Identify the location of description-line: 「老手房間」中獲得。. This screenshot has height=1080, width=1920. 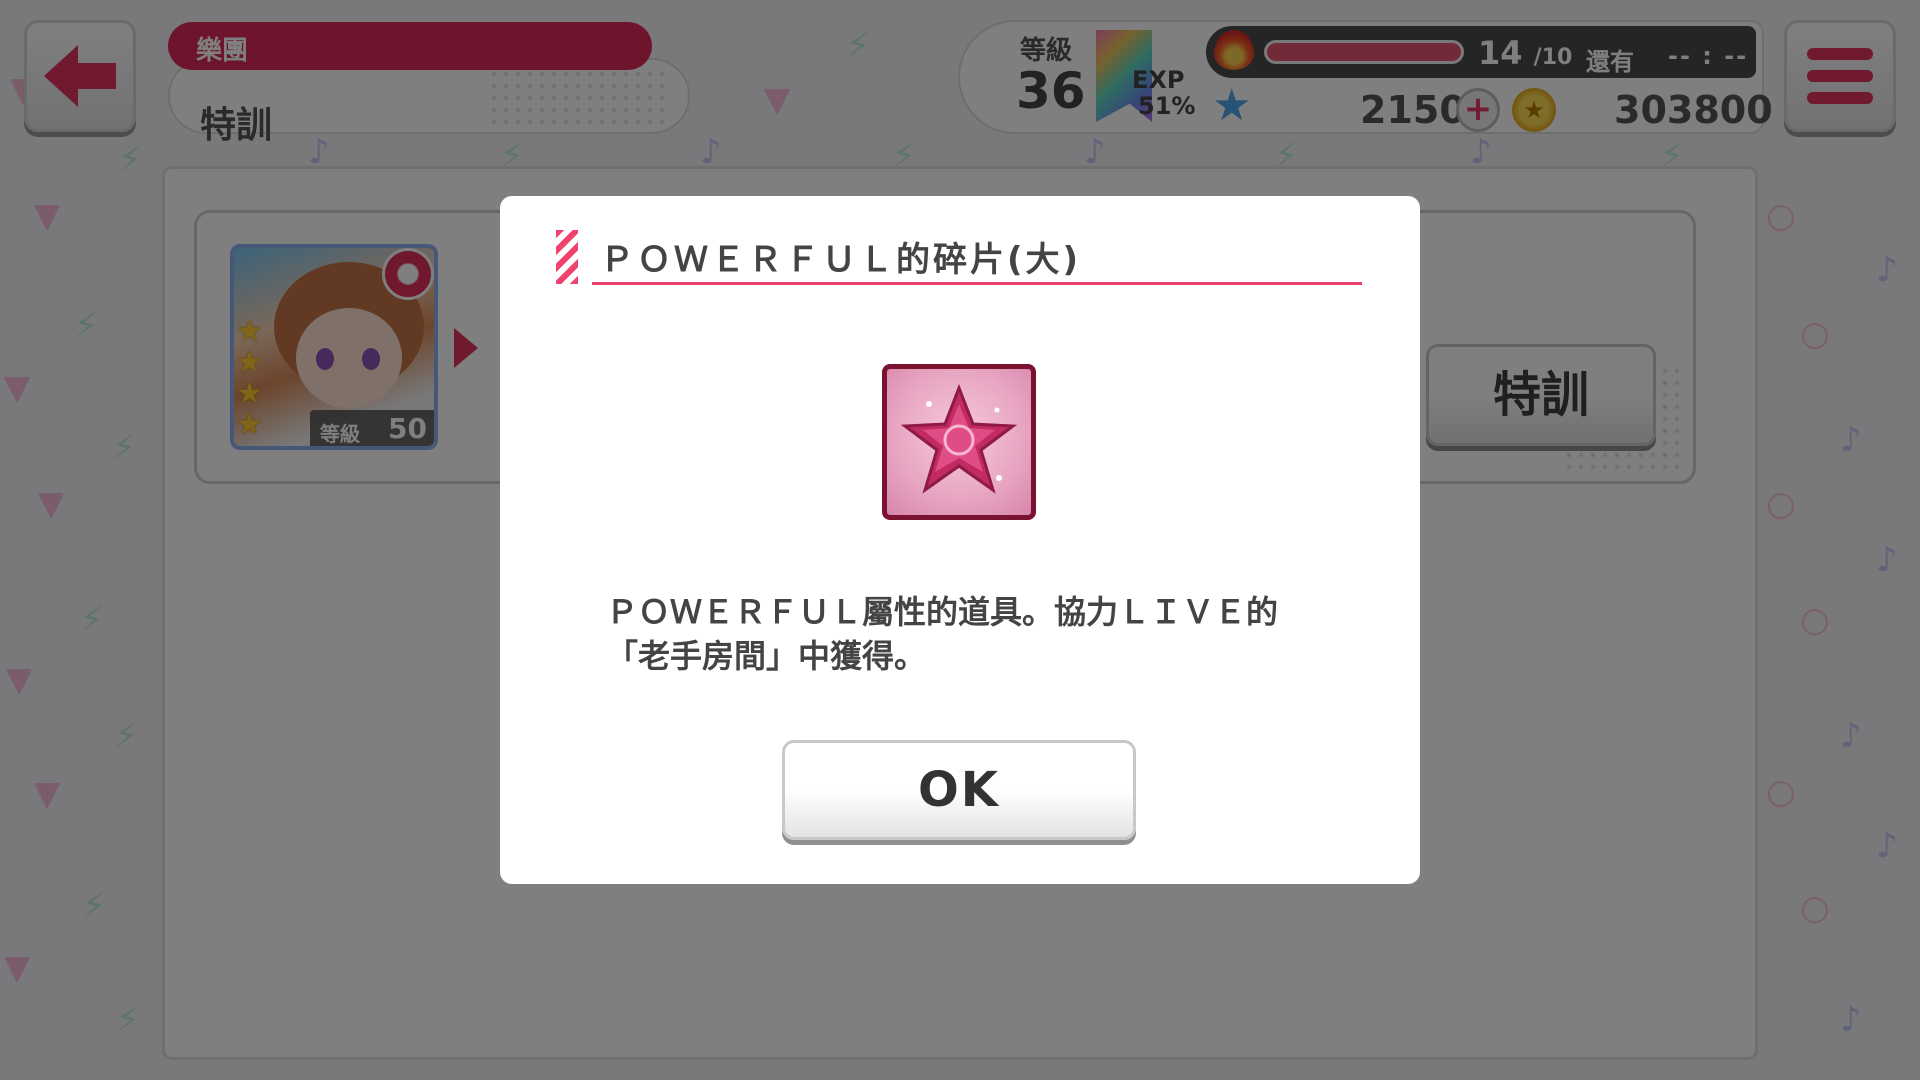
(766, 656).